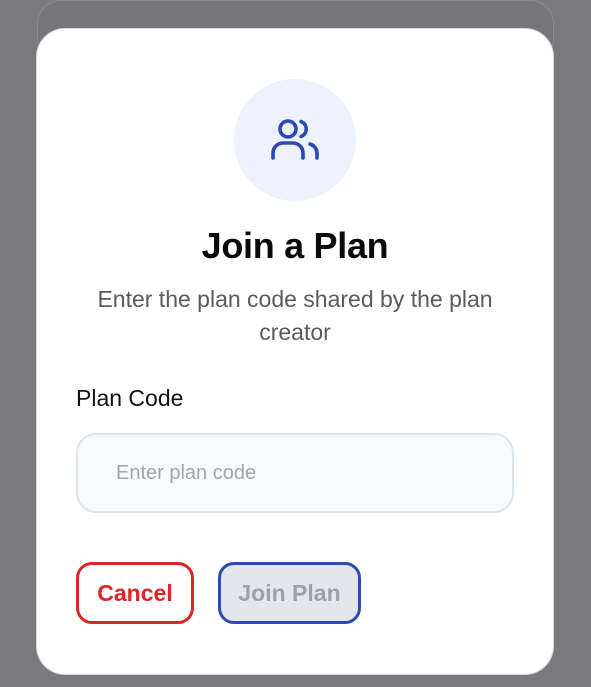 Image resolution: width=591 pixels, height=687 pixels. Describe the element at coordinates (295, 245) in the screenshot. I see `dialog-title: Join a Plan` at that location.